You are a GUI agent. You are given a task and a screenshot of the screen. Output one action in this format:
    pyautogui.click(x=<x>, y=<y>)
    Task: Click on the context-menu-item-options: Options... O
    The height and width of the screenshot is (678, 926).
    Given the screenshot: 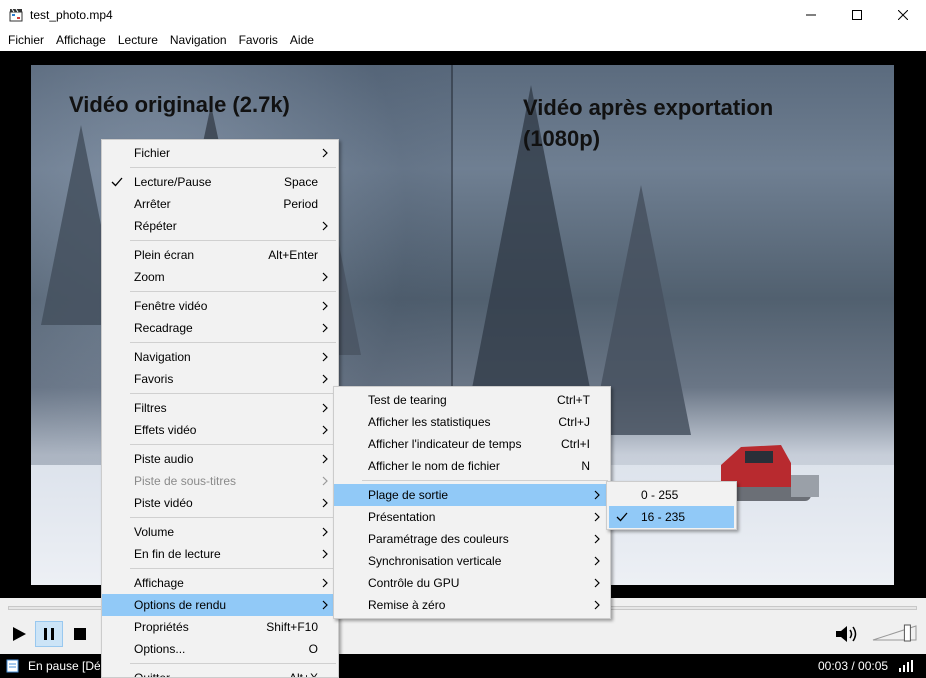 What is the action you would take?
    pyautogui.click(x=220, y=649)
    